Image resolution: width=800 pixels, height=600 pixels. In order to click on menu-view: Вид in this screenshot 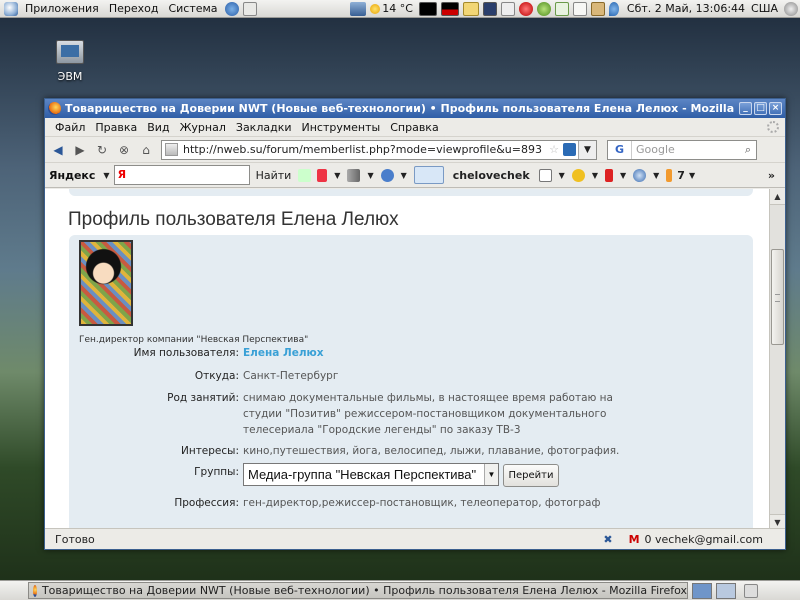, I will do `click(158, 127)`.